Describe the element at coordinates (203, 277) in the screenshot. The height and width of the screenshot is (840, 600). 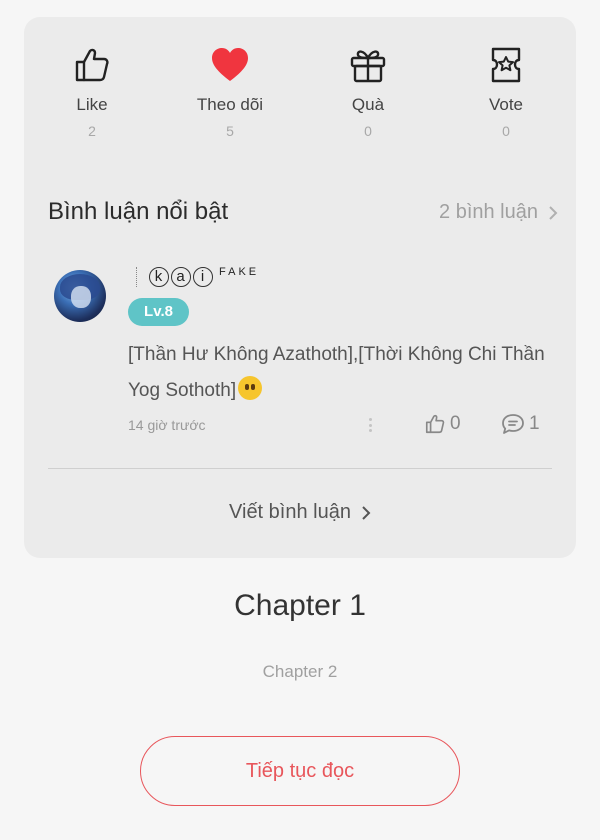
I see `username-char: i` at that location.